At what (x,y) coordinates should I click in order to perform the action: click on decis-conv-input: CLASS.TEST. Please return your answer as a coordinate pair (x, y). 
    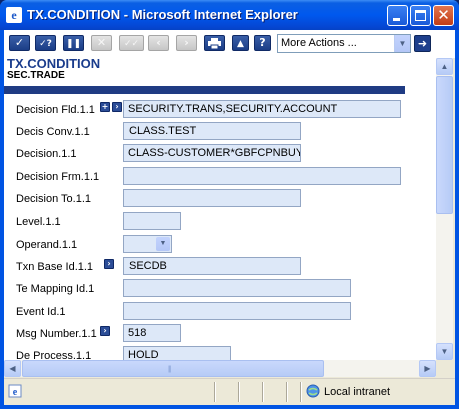
    Looking at the image, I should click on (212, 131).